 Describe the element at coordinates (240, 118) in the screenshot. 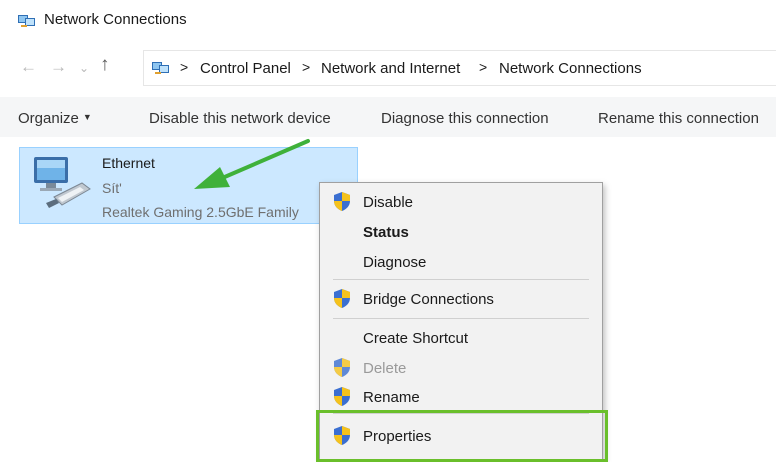

I see `disable-network-device-button: Disable this network device` at that location.